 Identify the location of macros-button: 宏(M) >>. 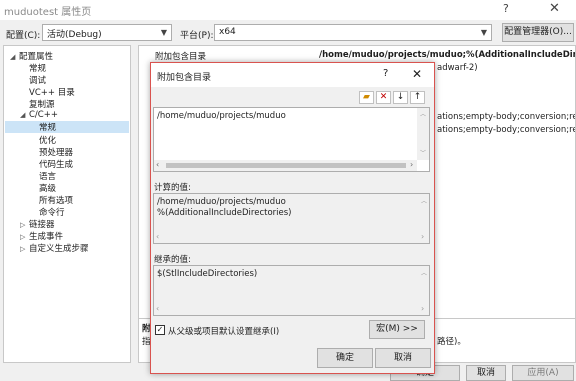
(397, 329).